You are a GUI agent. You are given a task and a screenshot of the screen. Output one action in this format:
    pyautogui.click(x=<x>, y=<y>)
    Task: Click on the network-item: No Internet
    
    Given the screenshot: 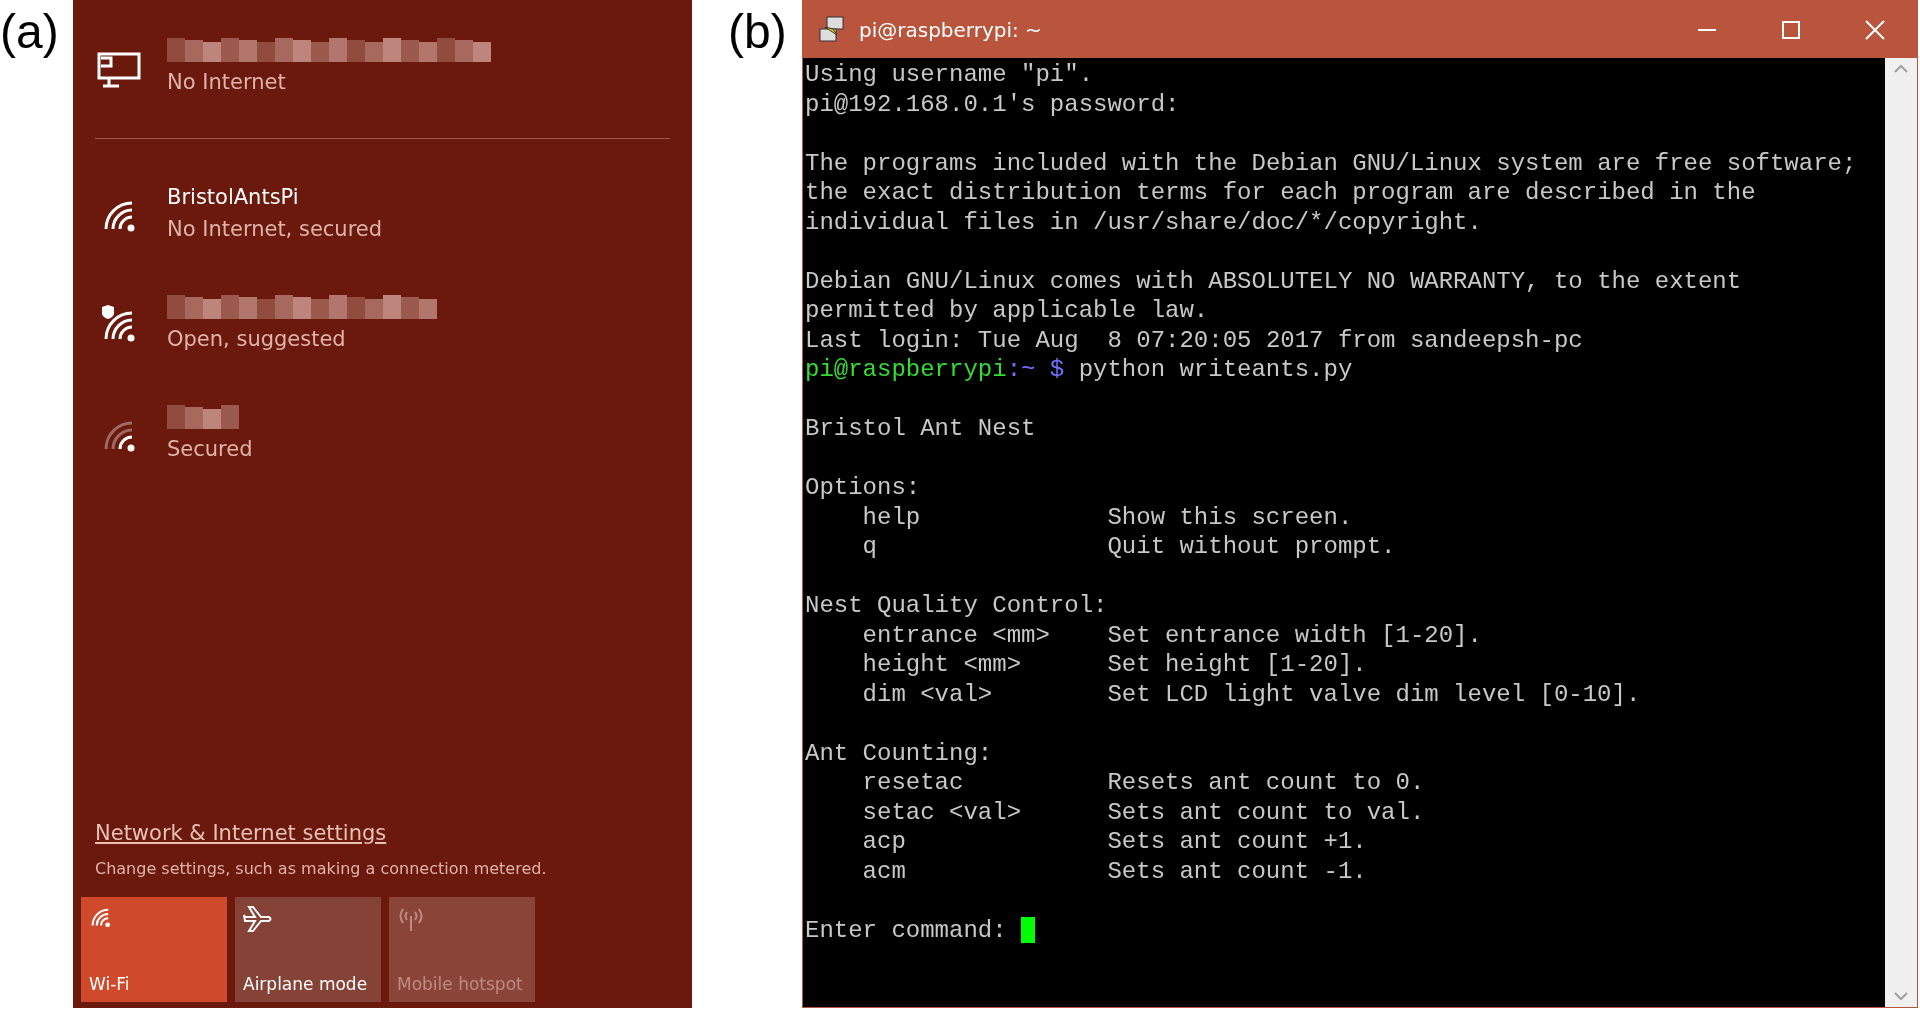 What is the action you would take?
    pyautogui.click(x=382, y=87)
    